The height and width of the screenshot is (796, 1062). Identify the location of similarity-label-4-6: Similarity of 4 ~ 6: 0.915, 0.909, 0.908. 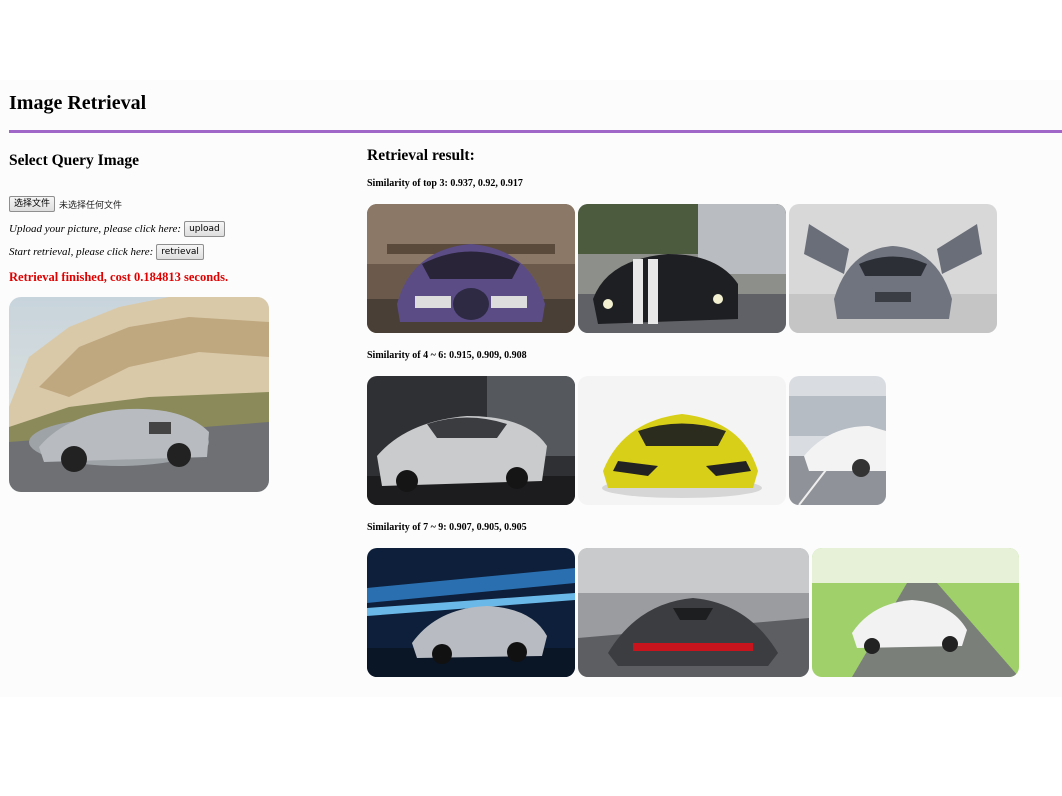
(447, 355).